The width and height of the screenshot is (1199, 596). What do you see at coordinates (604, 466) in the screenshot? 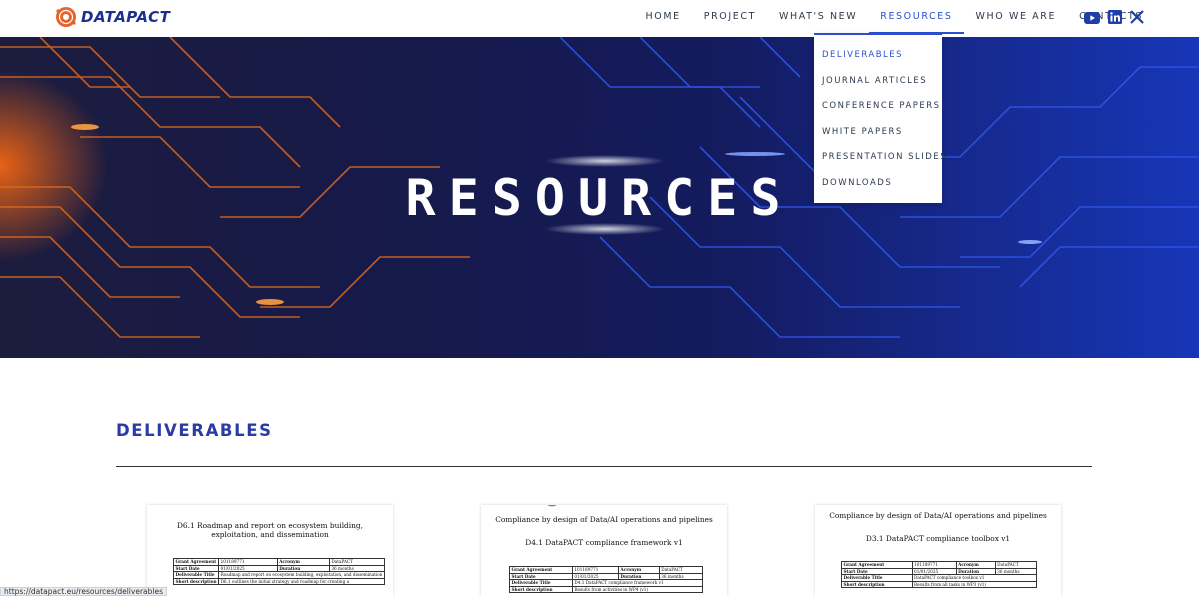
I see `section-divider` at bounding box center [604, 466].